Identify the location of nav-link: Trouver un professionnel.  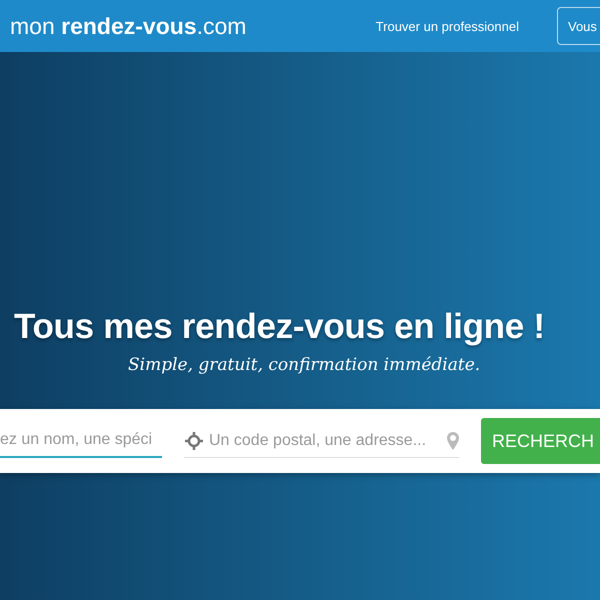
(447, 26).